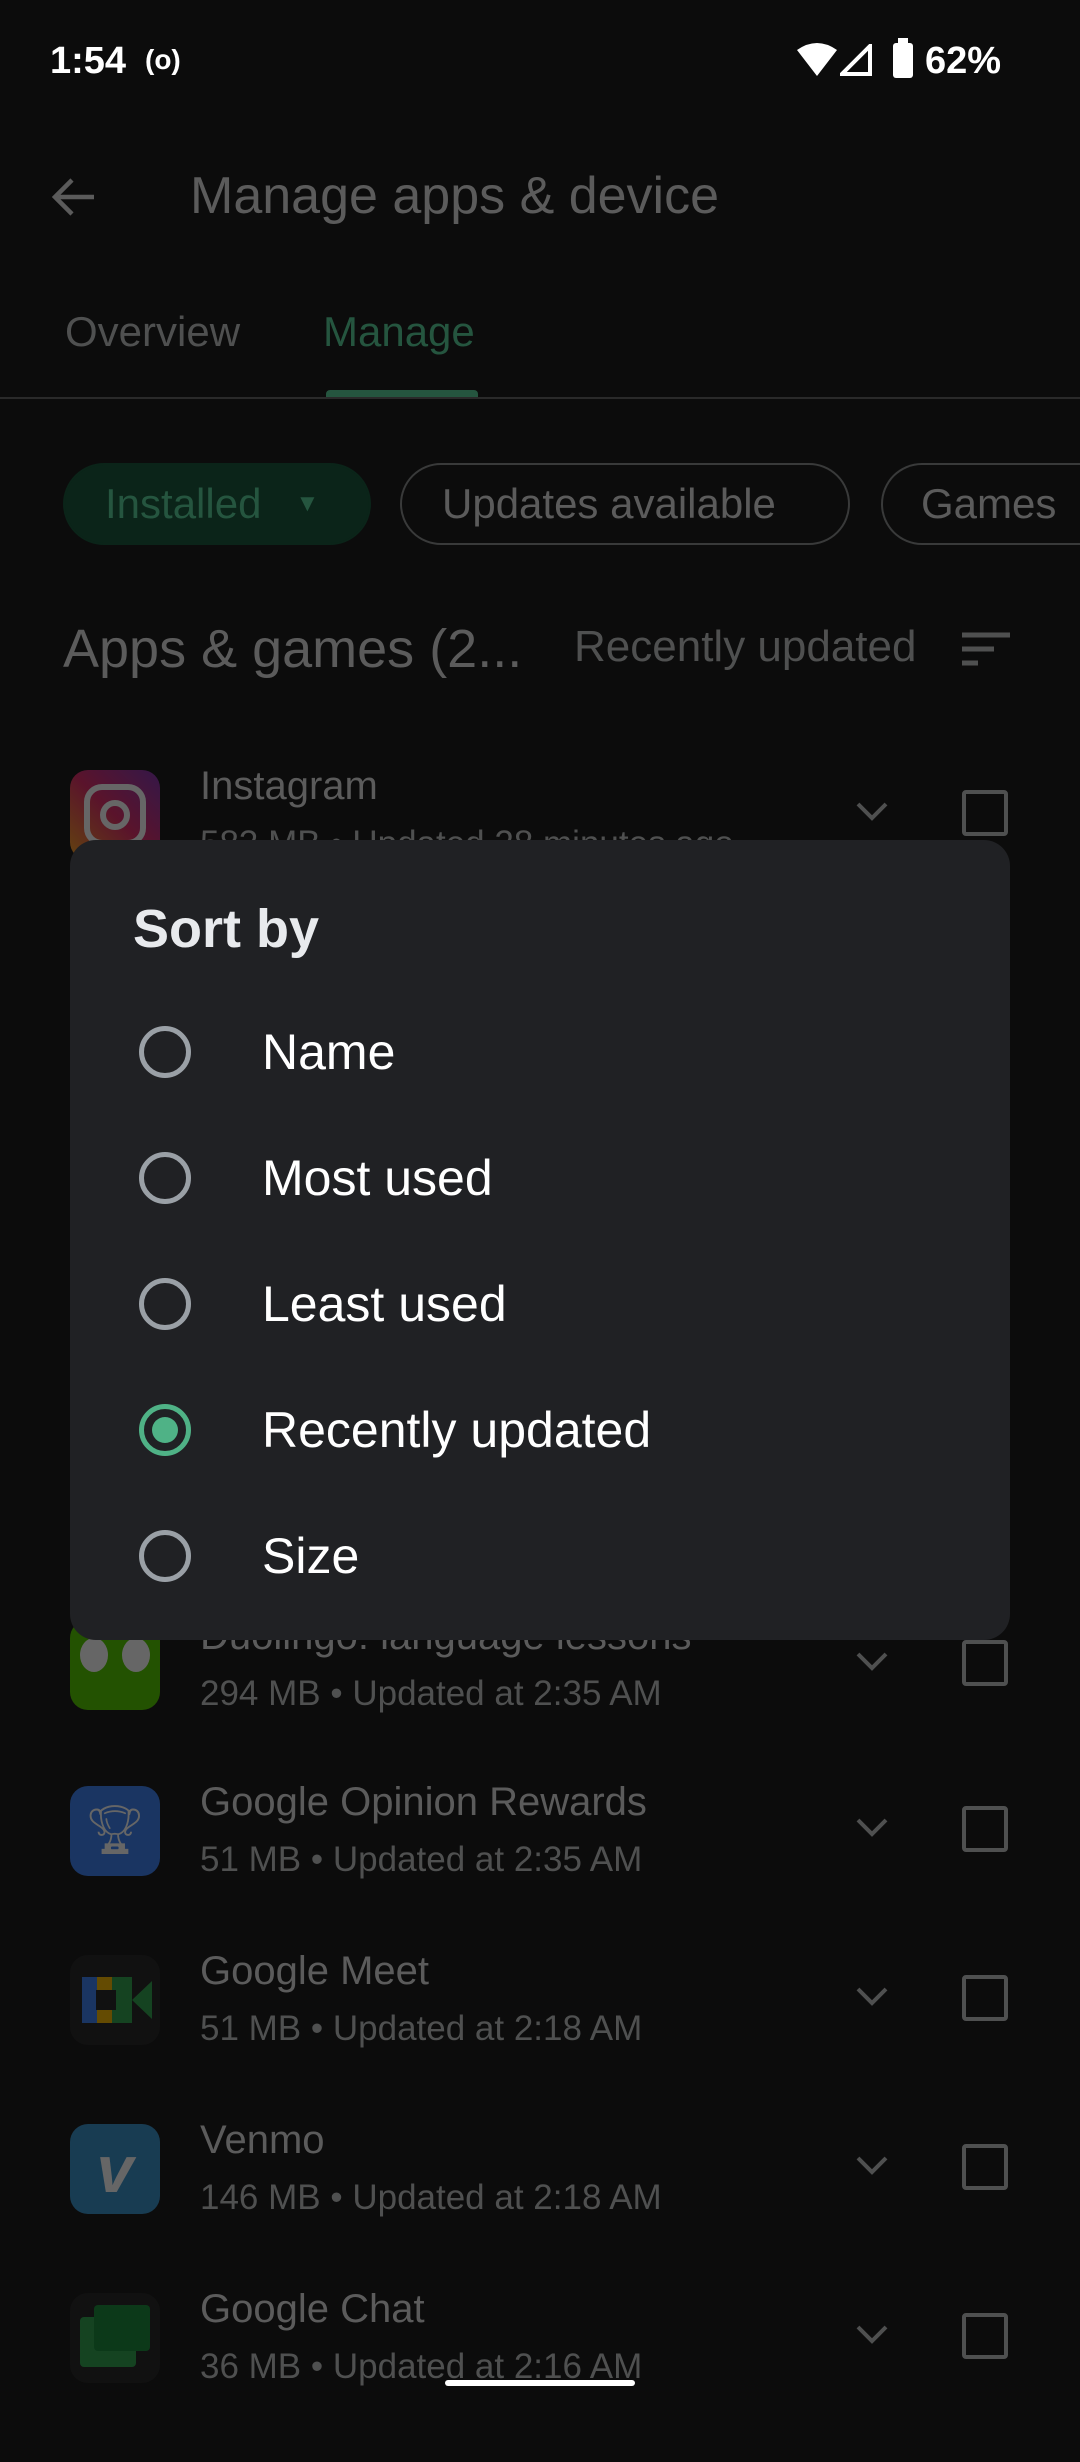  What do you see at coordinates (311, 1556) in the screenshot?
I see `option-label: Size` at bounding box center [311, 1556].